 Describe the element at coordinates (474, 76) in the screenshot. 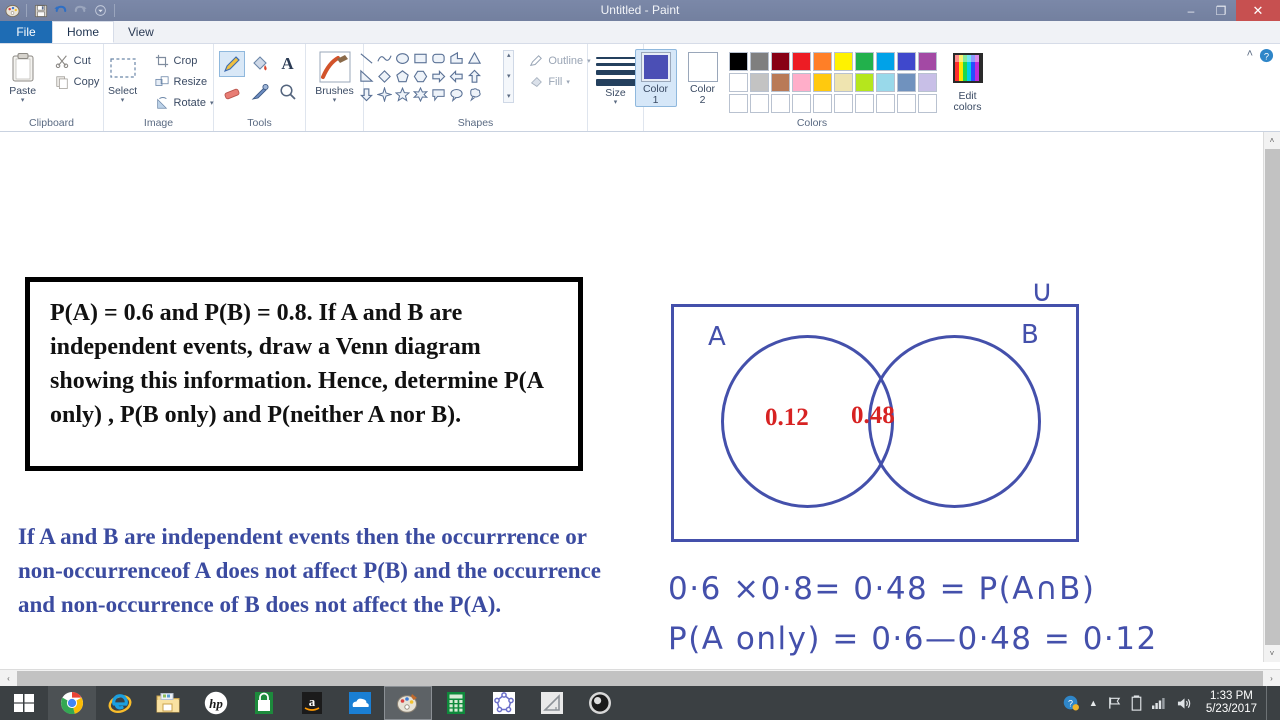

I see `shape-up-arrow-icon` at that location.